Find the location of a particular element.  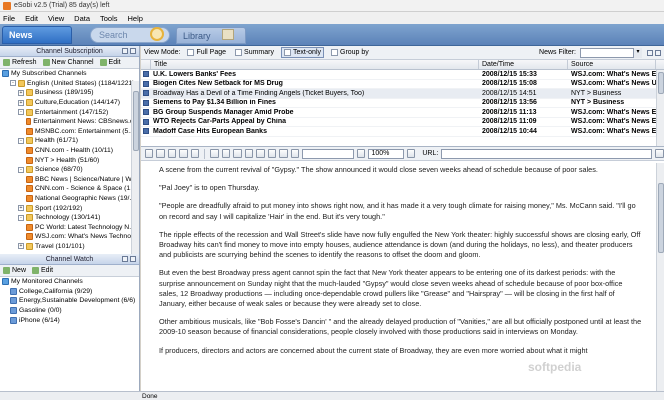

email-icon is located at coordinates (195, 153).